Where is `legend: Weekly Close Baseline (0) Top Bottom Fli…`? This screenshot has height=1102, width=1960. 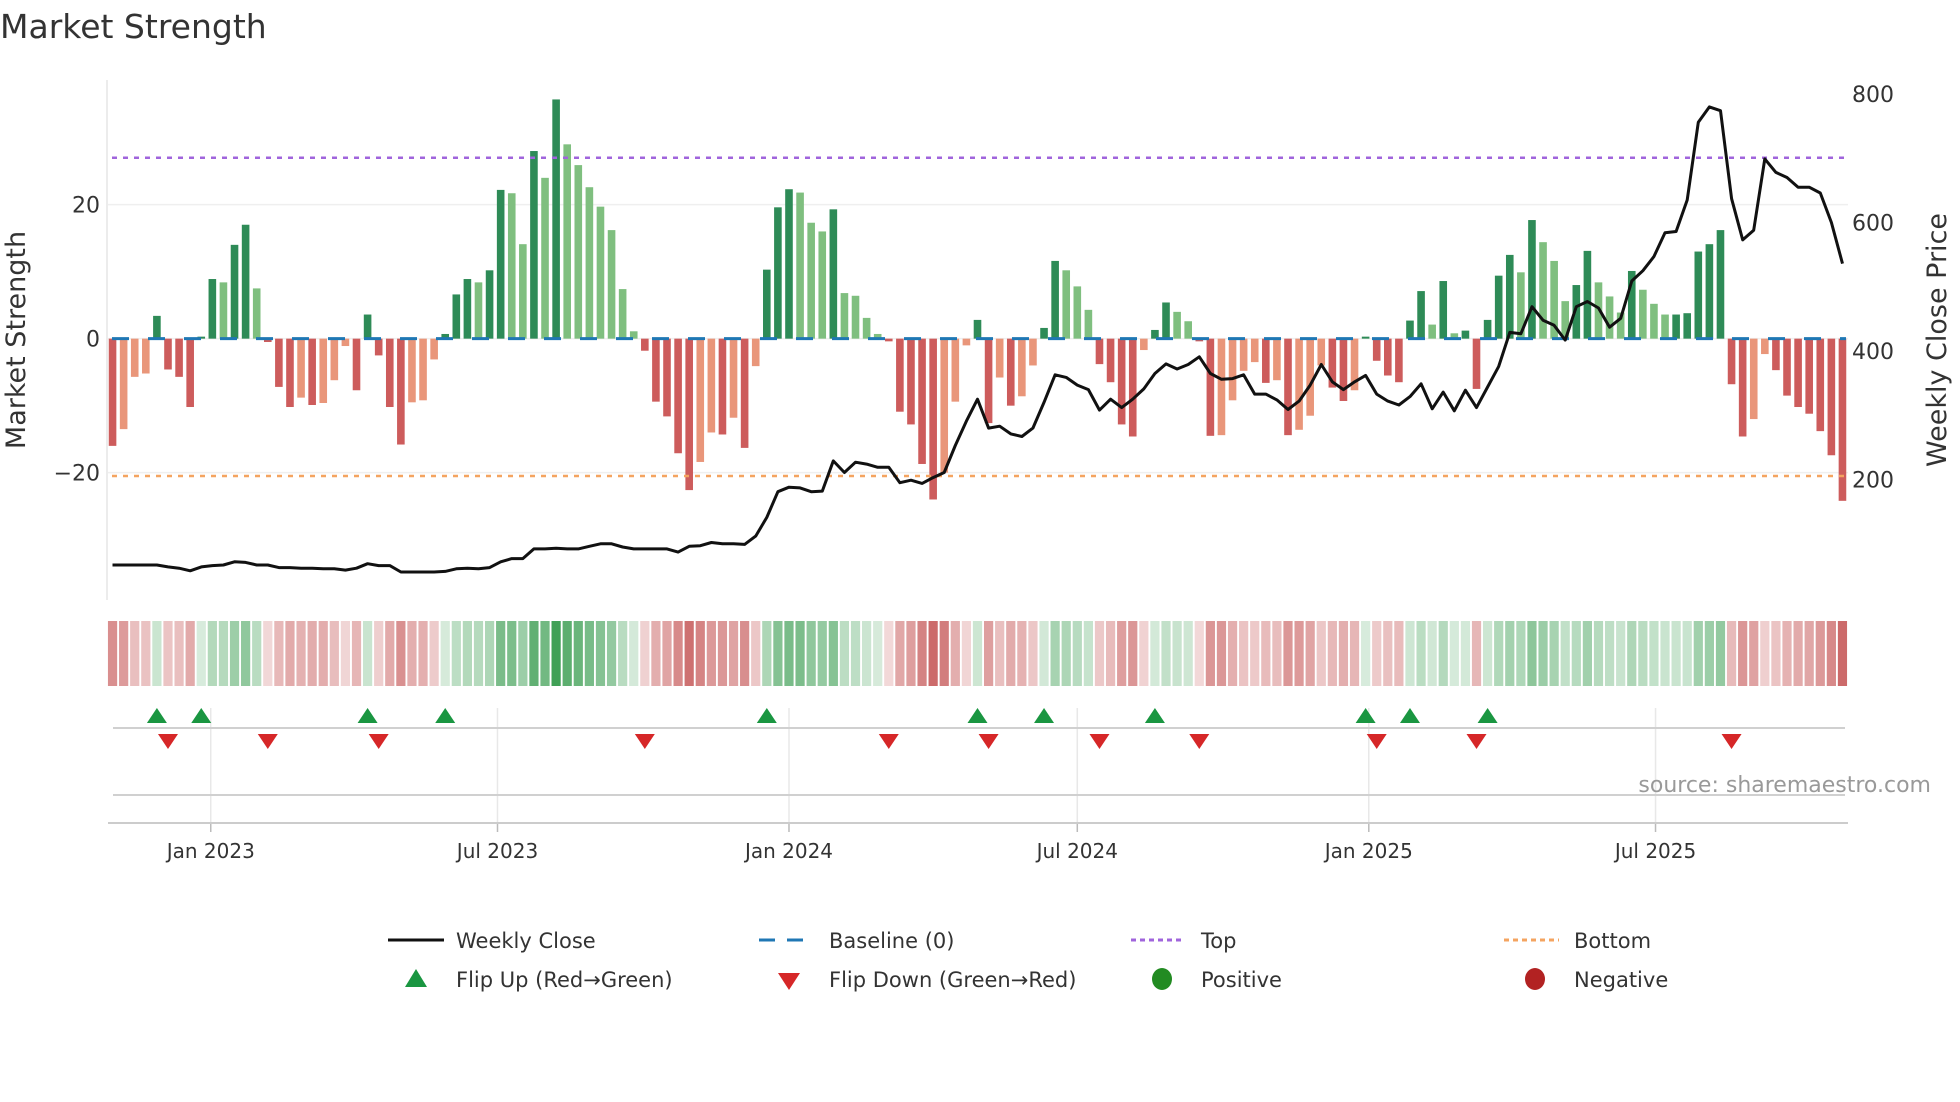 legend: Weekly Close Baseline (0) Top Bottom Fli… is located at coordinates (1028, 960).